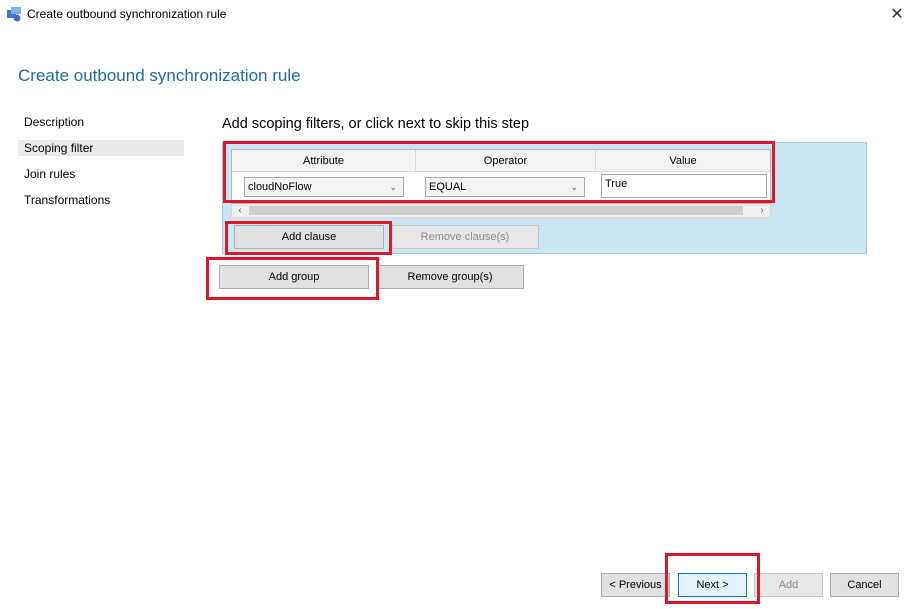 Image resolution: width=920 pixels, height=609 pixels. I want to click on window-title: Create outbound synchronization rule, so click(127, 14).